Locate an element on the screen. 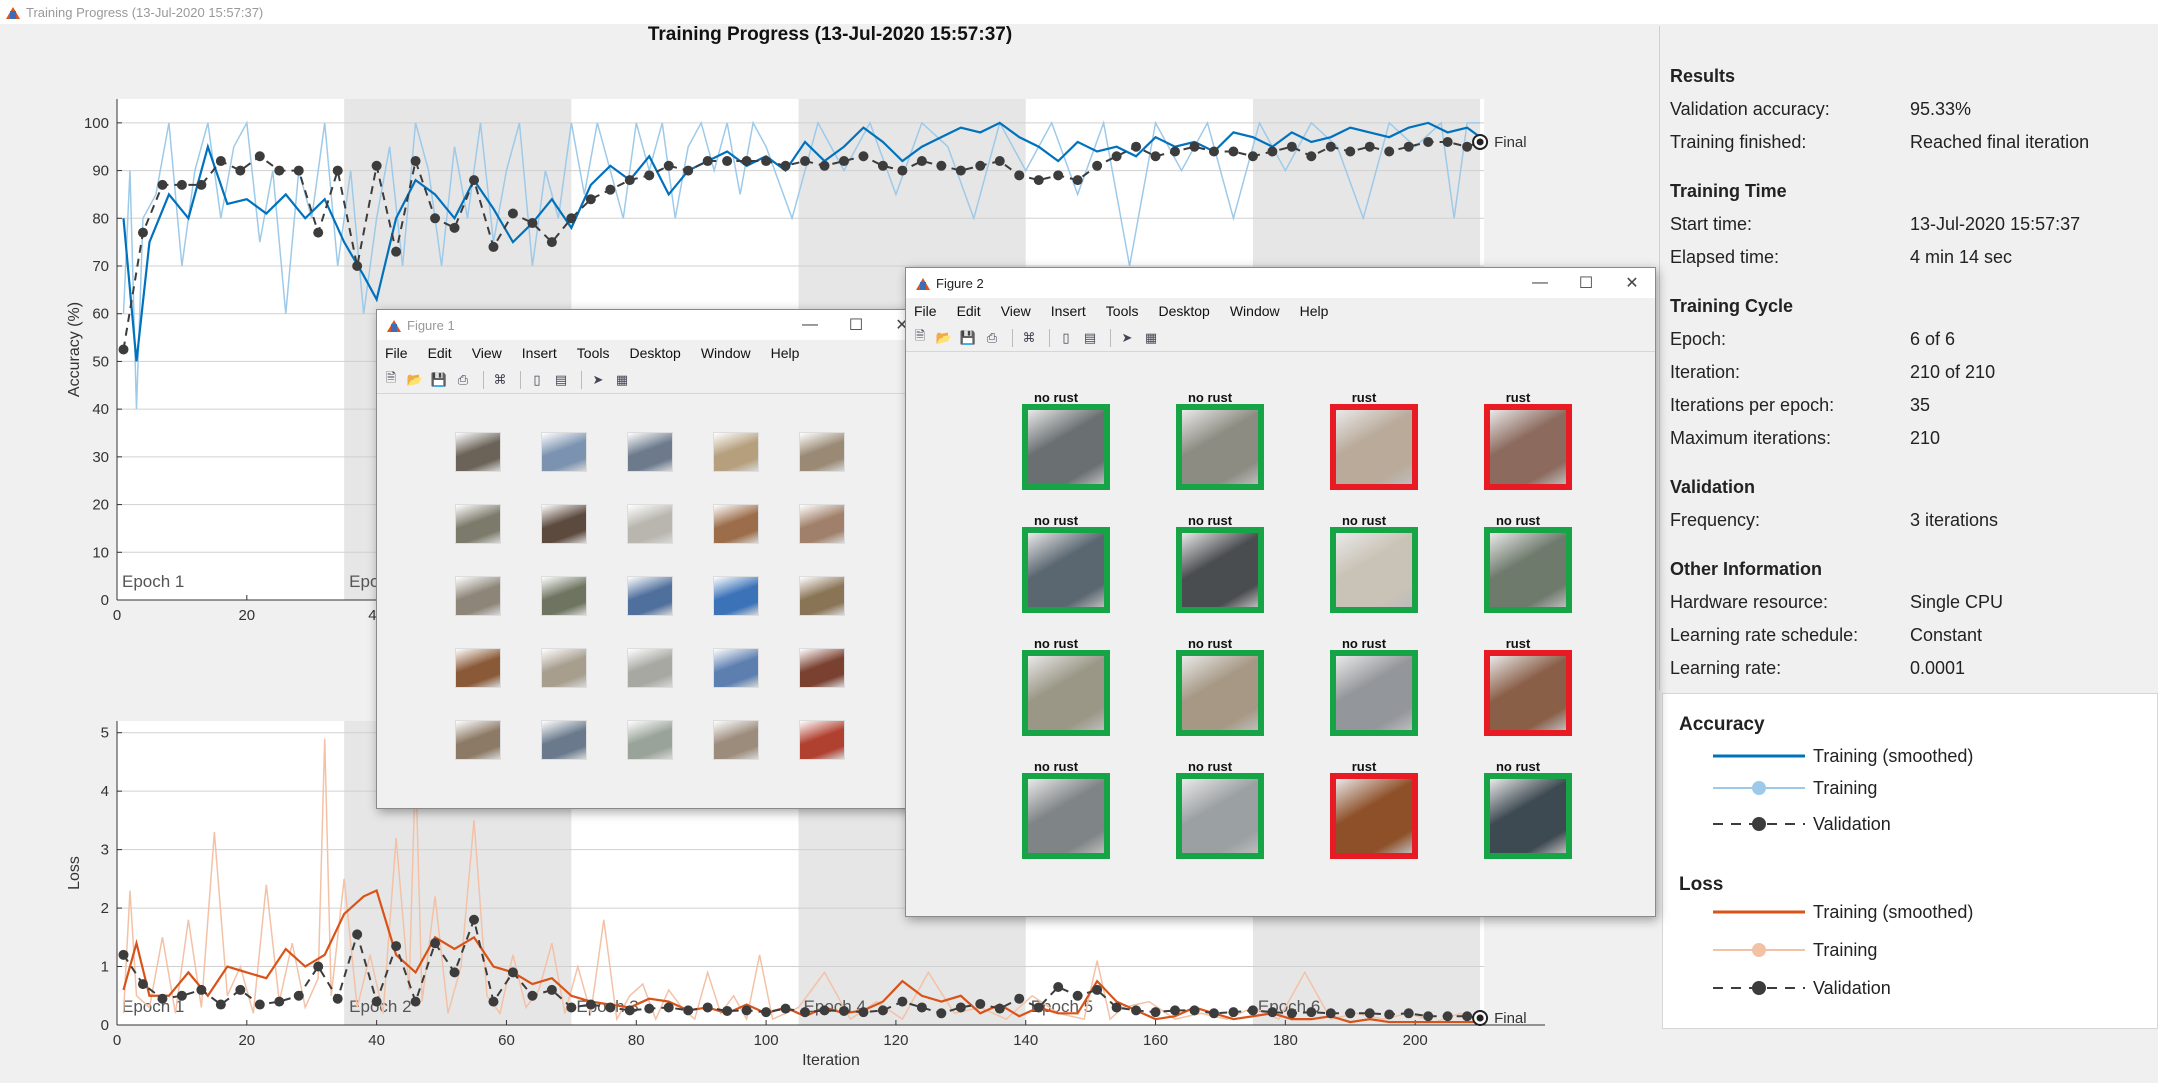  legend-accuracy-item: Training is located at coordinates (1845, 788).